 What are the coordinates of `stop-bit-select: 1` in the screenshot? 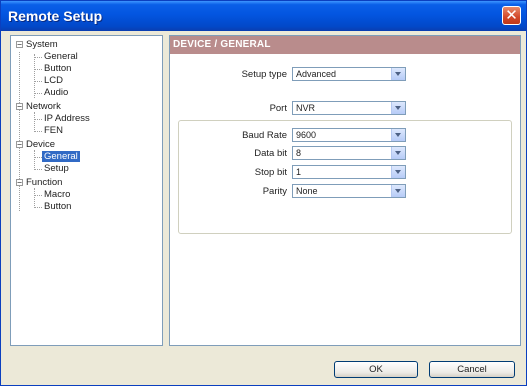 It's located at (349, 172).